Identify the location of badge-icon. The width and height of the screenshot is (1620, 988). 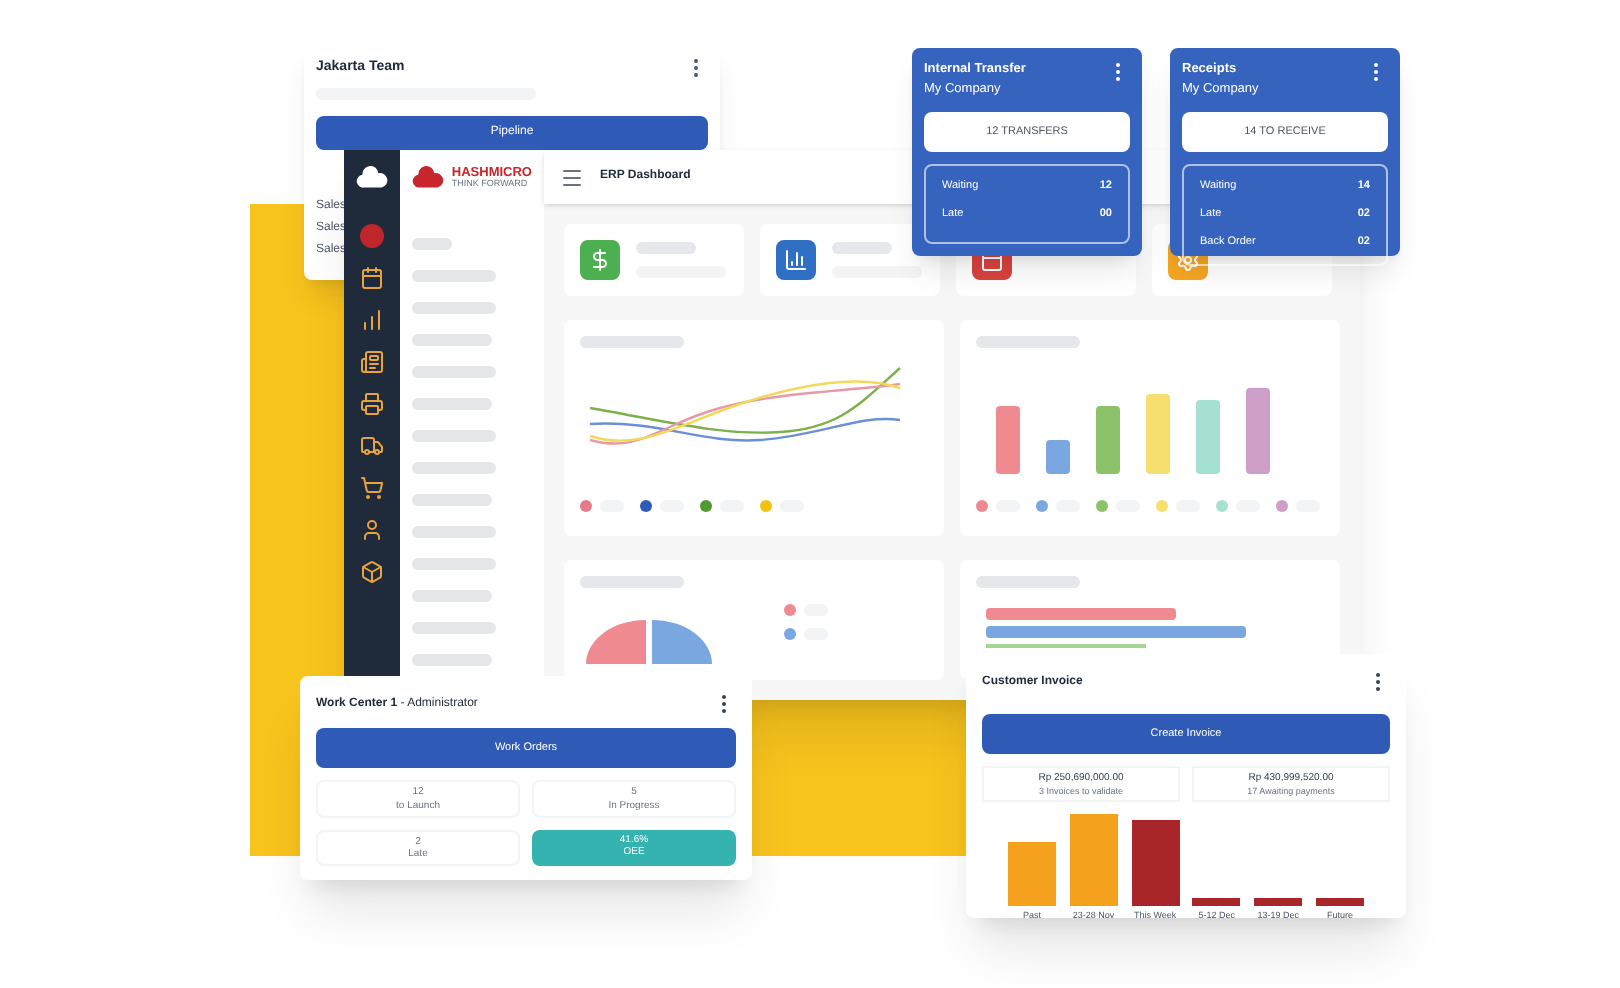
(372, 236).